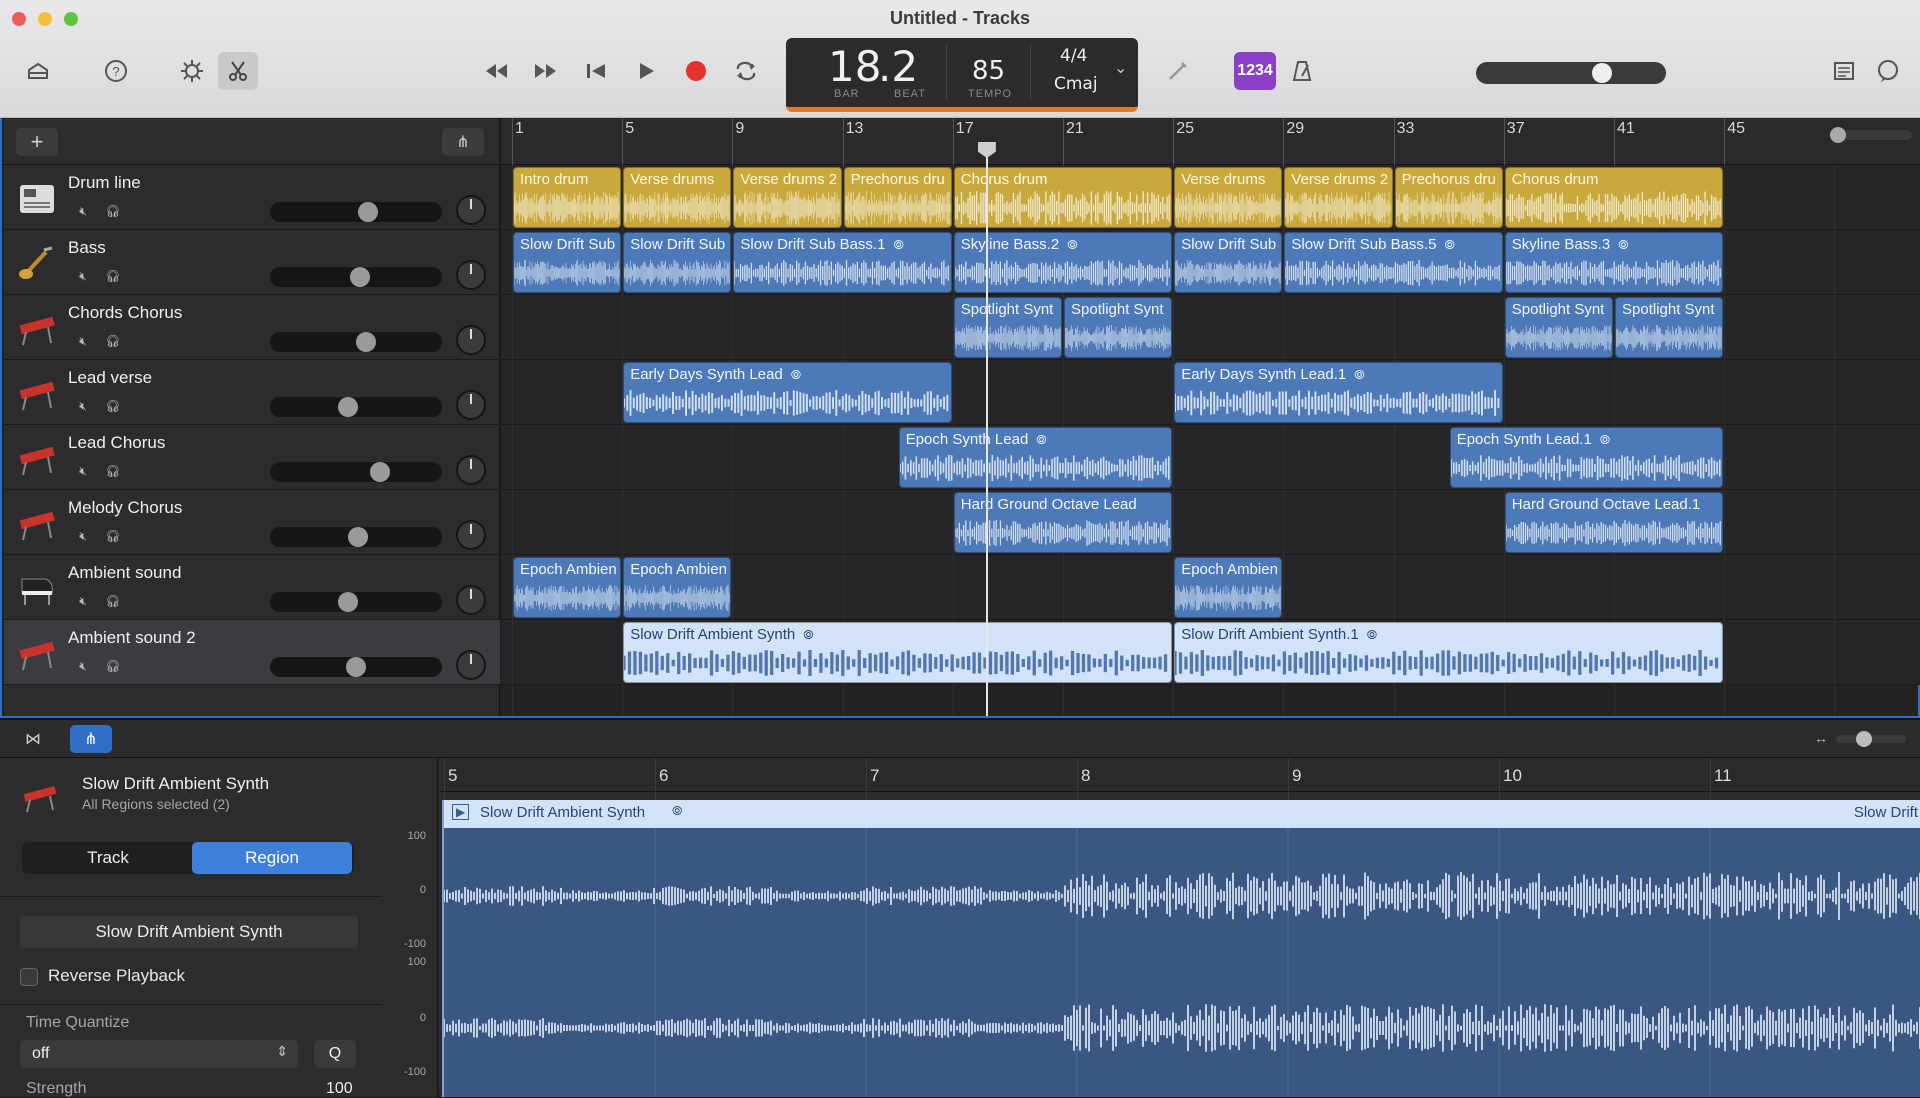 The width and height of the screenshot is (1920, 1098). I want to click on region: Slow Drift Ambient Synth ⦾, so click(898, 652).